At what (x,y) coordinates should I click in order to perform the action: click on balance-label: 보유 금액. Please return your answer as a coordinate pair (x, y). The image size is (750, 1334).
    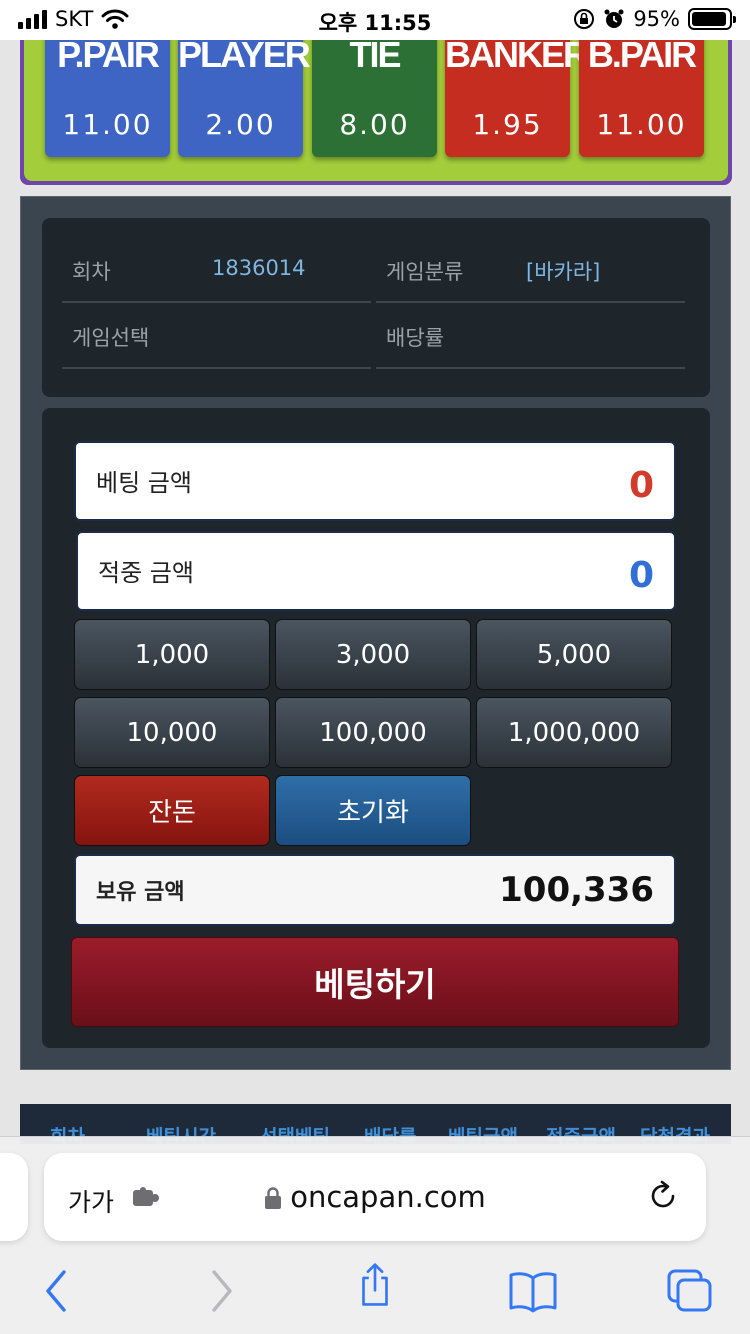
    Looking at the image, I should click on (140, 892).